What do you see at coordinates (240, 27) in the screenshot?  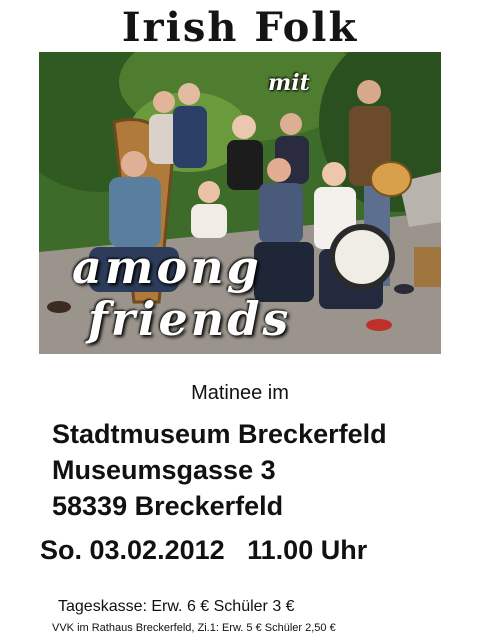 I see `poster-title: Irish Folk` at bounding box center [240, 27].